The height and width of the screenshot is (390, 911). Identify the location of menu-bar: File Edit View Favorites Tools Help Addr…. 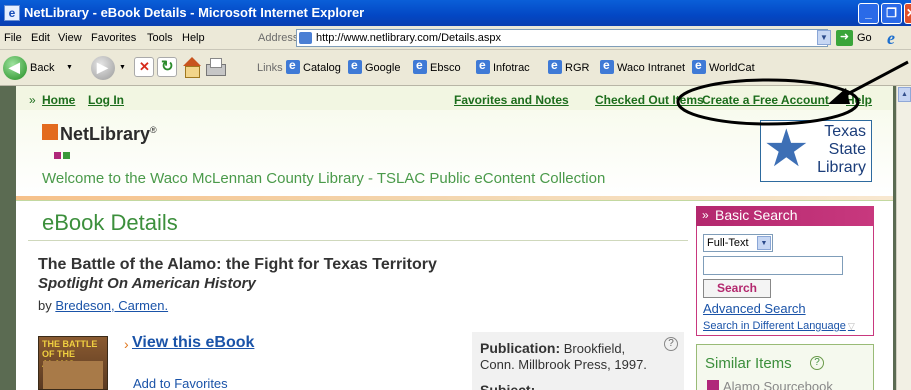
(455, 38).